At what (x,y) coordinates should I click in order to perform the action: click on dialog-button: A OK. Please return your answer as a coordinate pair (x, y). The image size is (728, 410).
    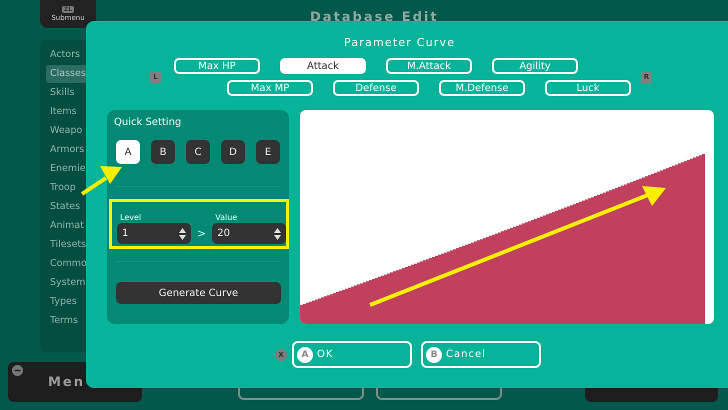
    Looking at the image, I should click on (352, 354).